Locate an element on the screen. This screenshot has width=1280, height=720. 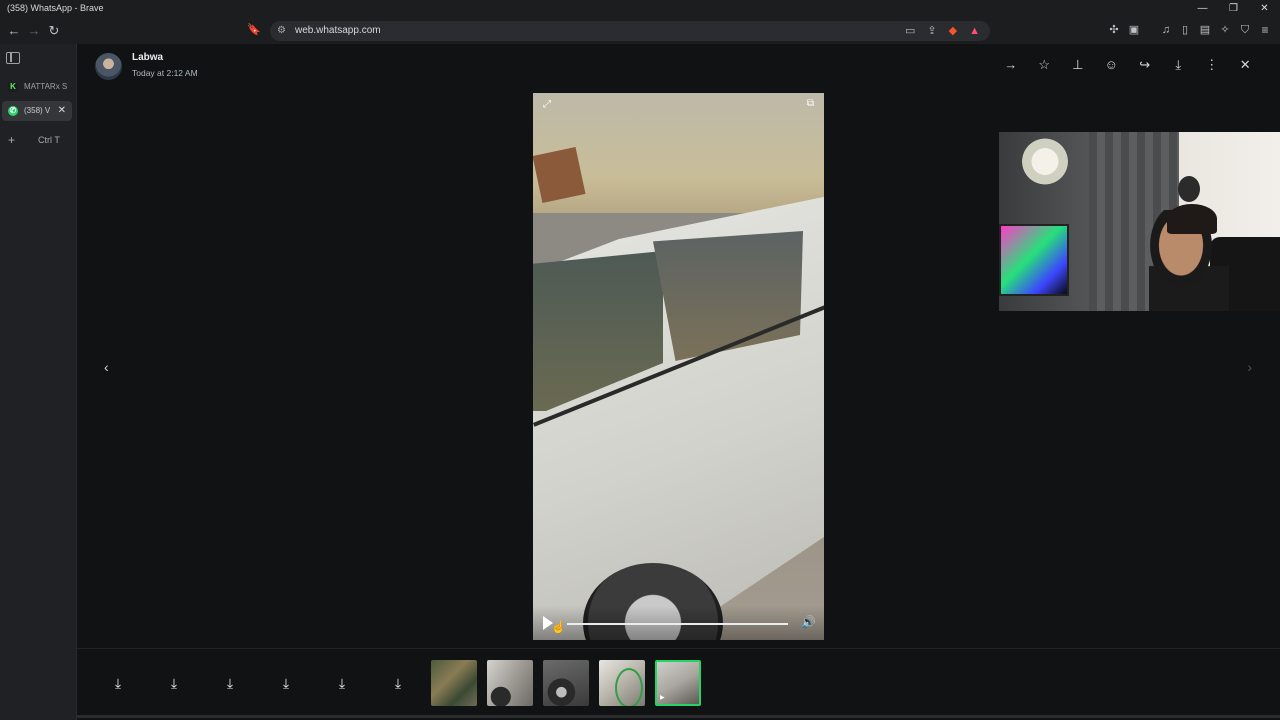
viewer-actions: → ☆ ⊥ ☺ ↪ ⤓ ⋮ ✕ is located at coordinates (1128, 65).